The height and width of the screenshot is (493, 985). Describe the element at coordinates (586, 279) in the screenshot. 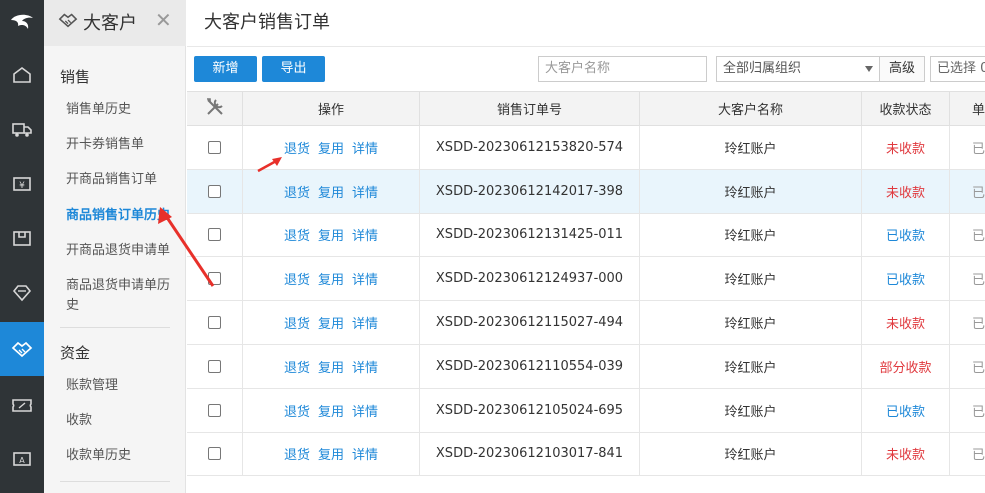

I see `table-row: 退货复用详情XSDD-20230612124937-000玲红账户已收款已完成` at that location.